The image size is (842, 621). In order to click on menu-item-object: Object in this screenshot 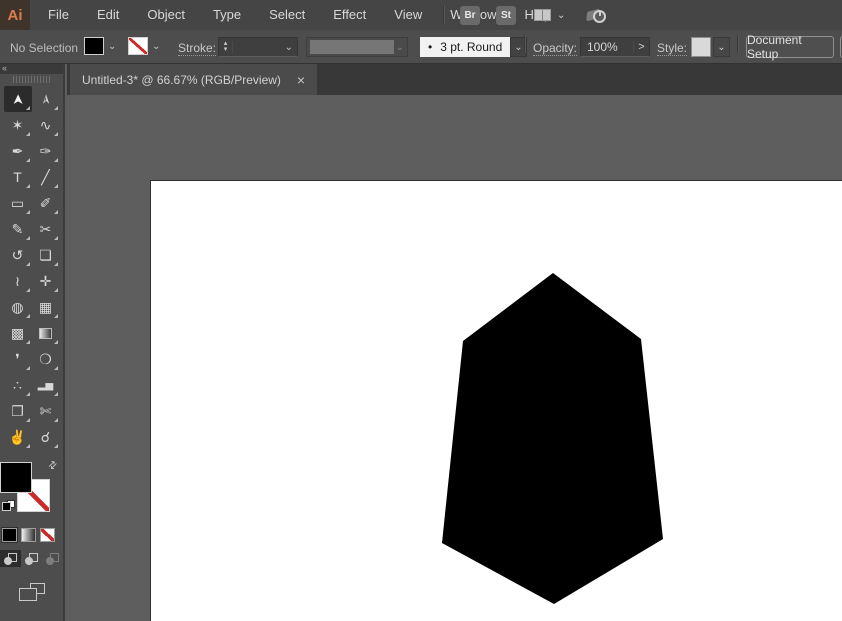, I will do `click(166, 15)`.